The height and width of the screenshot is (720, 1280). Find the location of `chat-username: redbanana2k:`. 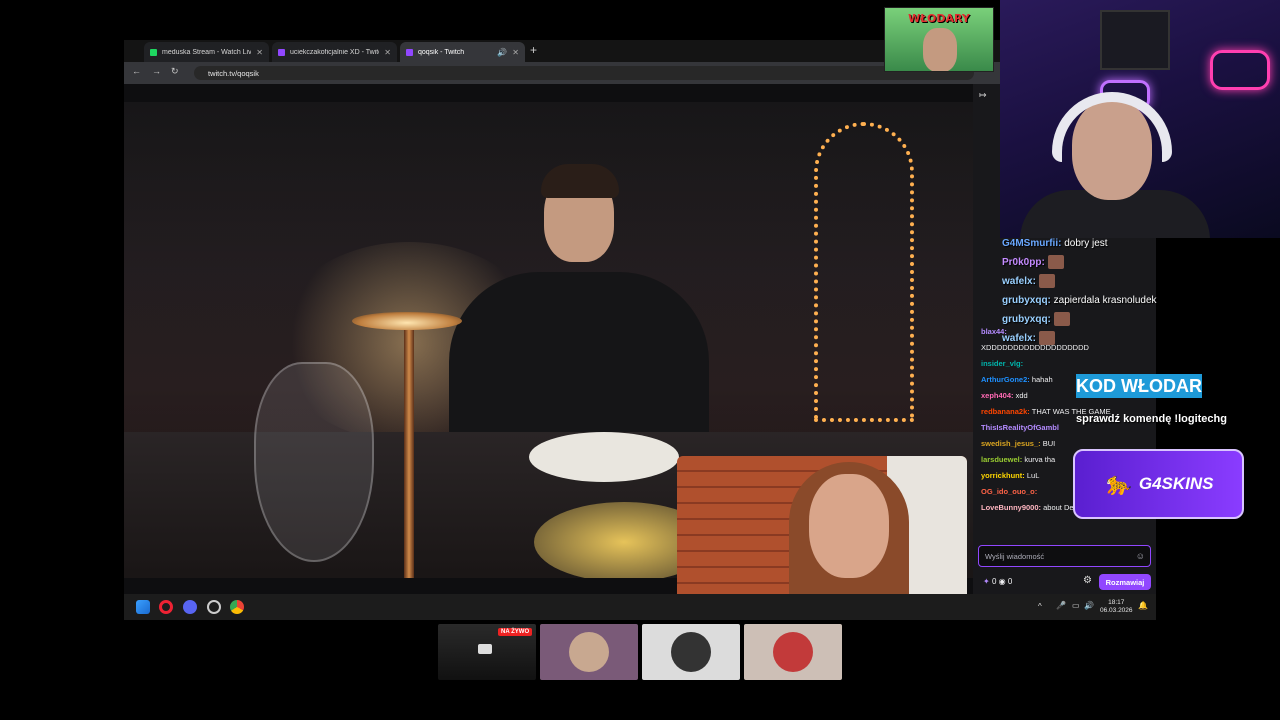

chat-username: redbanana2k: is located at coordinates (1005, 411).